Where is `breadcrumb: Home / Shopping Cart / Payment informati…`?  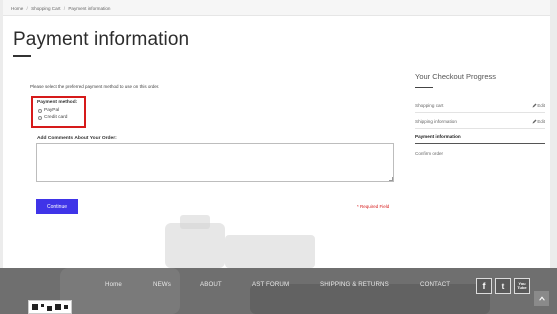 breadcrumb: Home / Shopping Cart / Payment informati… is located at coordinates (276, 8).